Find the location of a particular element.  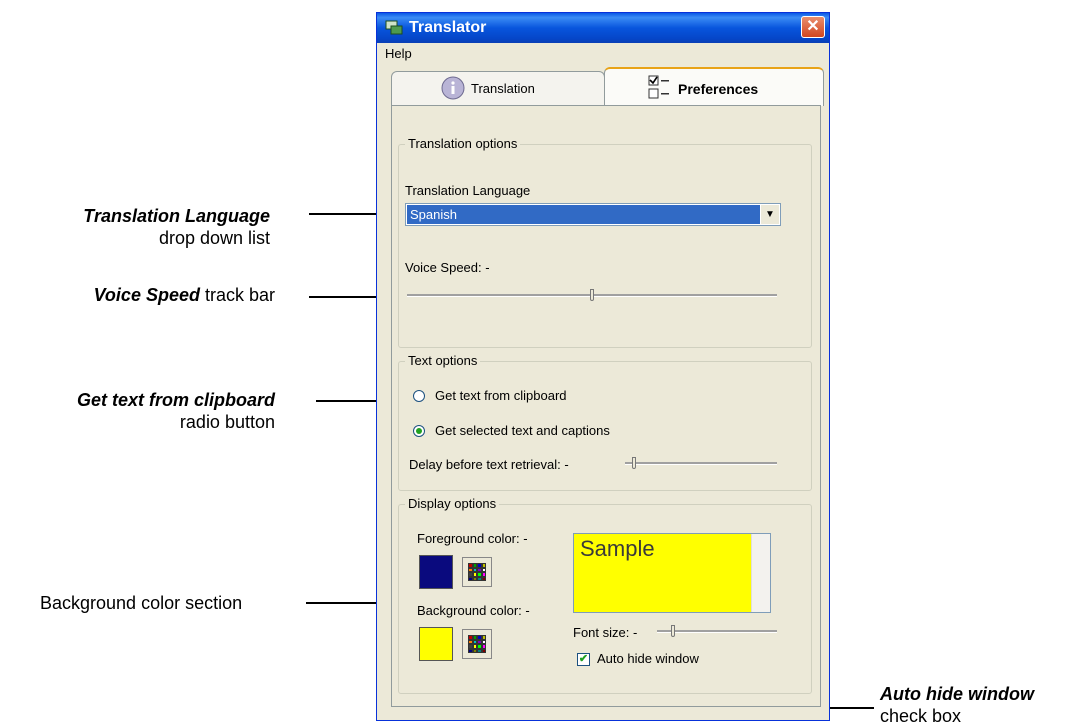

callout-auto-hide: Auto hide window check box is located at coordinates (957, 705).